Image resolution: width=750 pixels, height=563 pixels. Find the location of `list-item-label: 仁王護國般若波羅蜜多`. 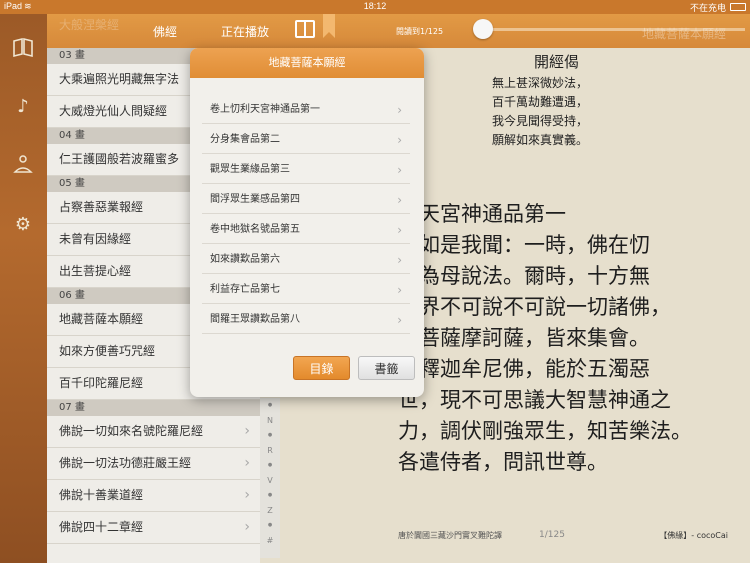

list-item-label: 仁王護國般若波羅蜜多 is located at coordinates (119, 159).